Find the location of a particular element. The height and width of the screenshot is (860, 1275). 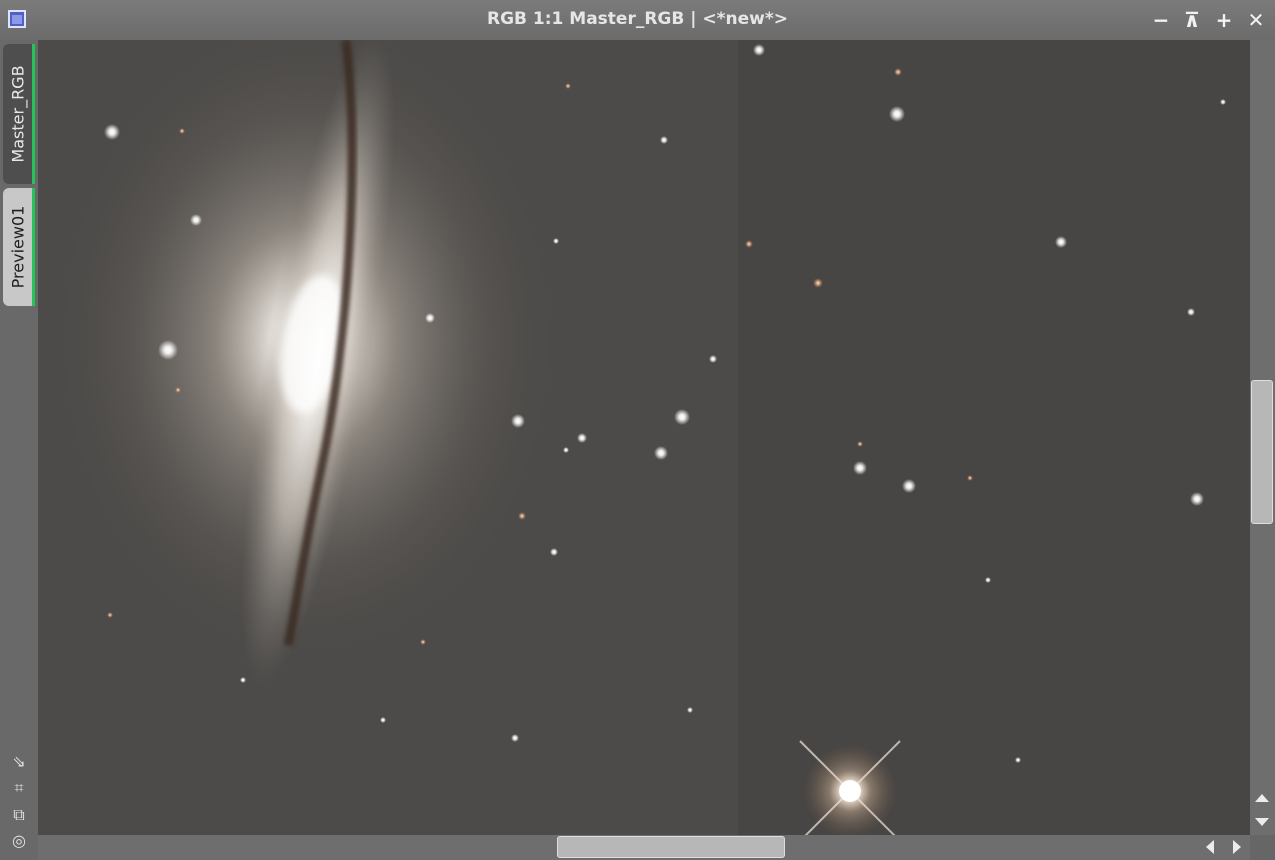

fit-arrow-icon: ⇘ is located at coordinates (19, 762).